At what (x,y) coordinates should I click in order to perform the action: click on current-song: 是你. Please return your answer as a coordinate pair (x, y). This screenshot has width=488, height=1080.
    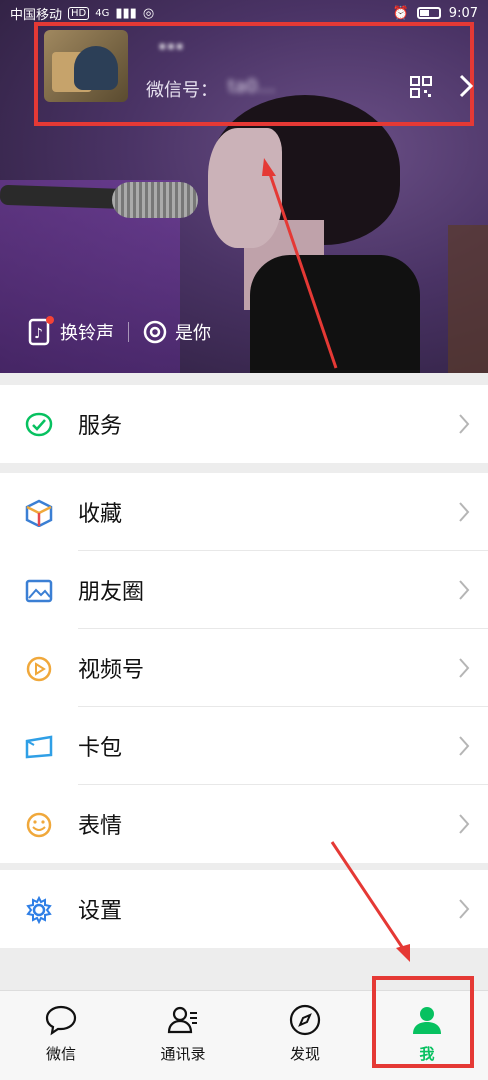
    Looking at the image, I should click on (177, 332).